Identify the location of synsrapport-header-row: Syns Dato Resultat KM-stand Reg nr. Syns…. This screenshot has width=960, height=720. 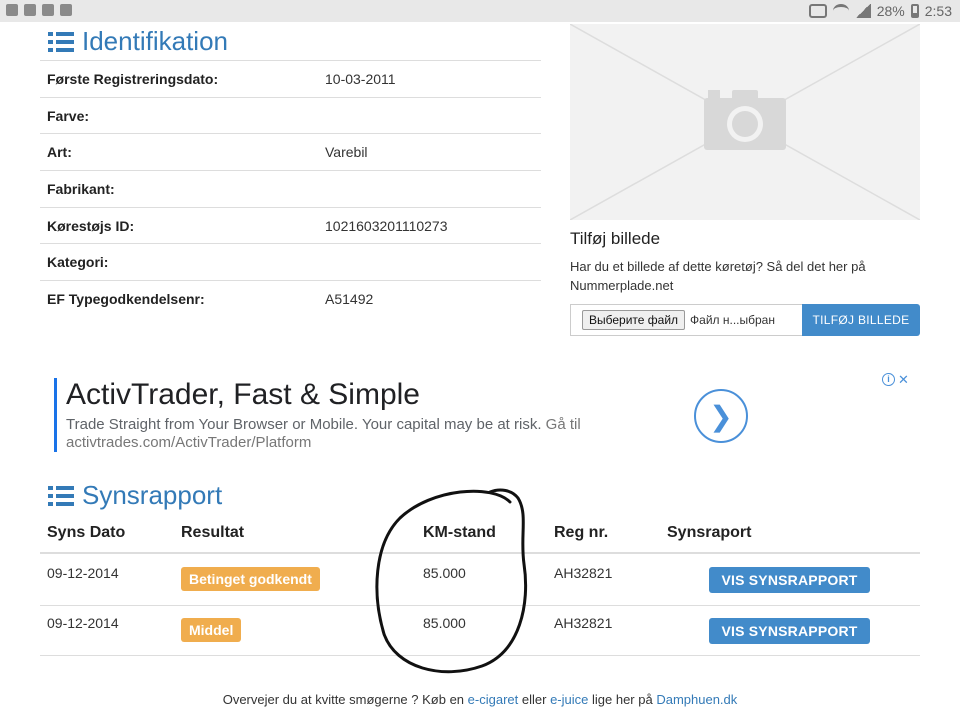
(480, 534).